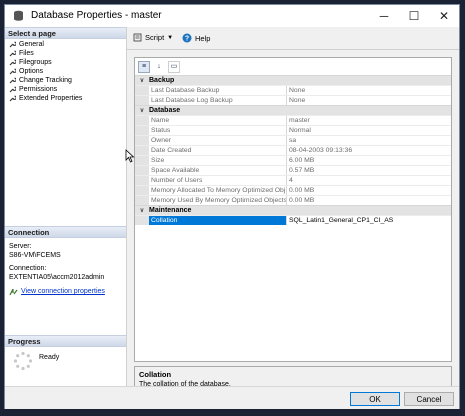  I want to click on property-value: None, so click(297, 100).